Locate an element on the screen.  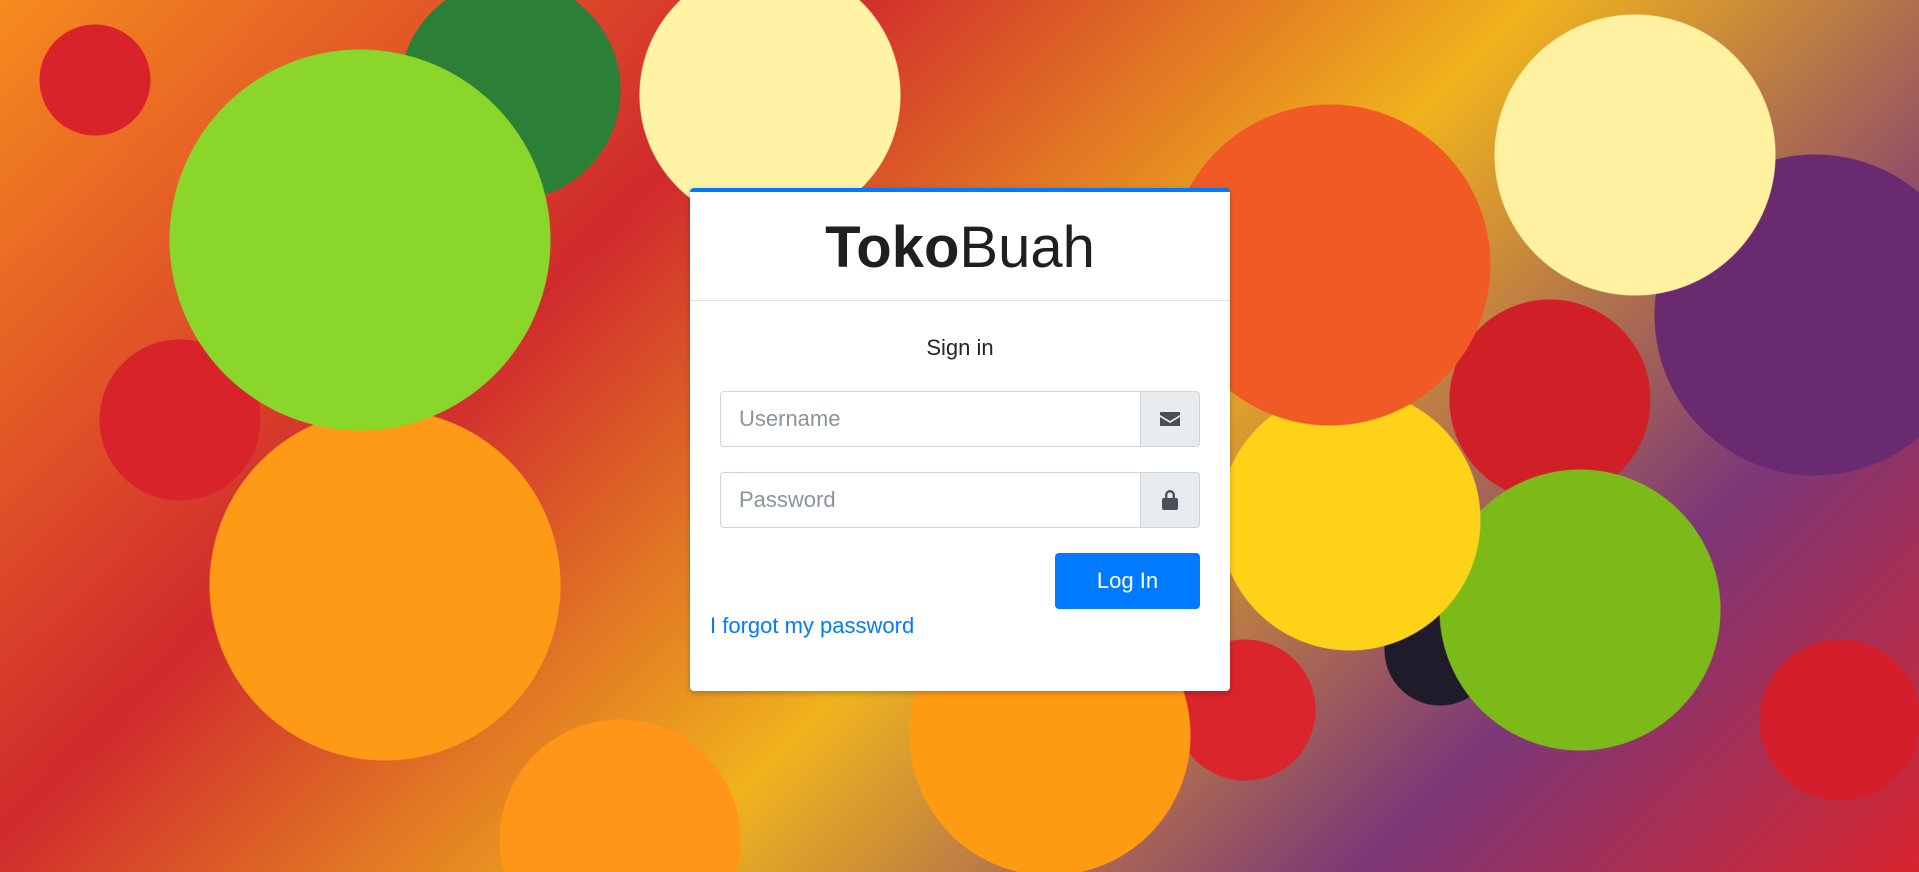
username-input-group is located at coordinates (960, 419).